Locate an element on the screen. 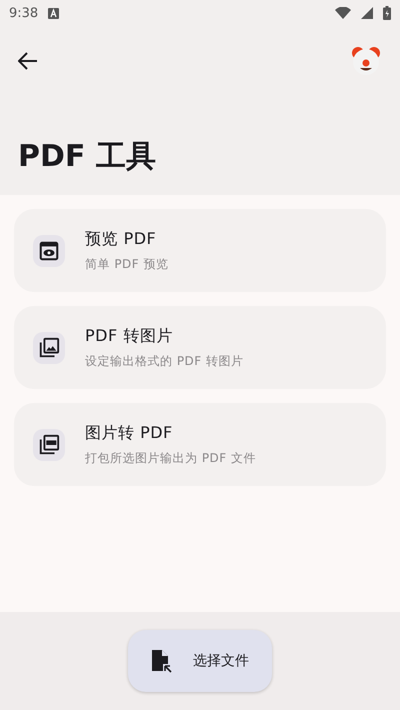  page-title: PDF 工具 is located at coordinates (87, 157).